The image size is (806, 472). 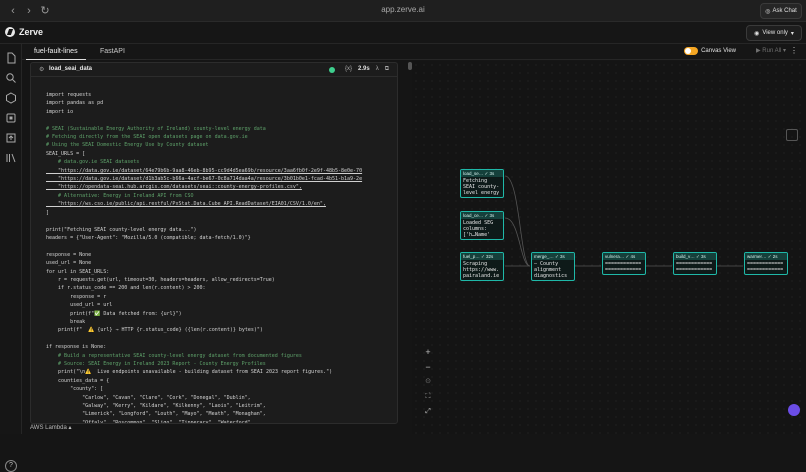 I want to click on dag-node-build-v: build_v… ✓ 3s ============ ============, so click(x=695, y=263).